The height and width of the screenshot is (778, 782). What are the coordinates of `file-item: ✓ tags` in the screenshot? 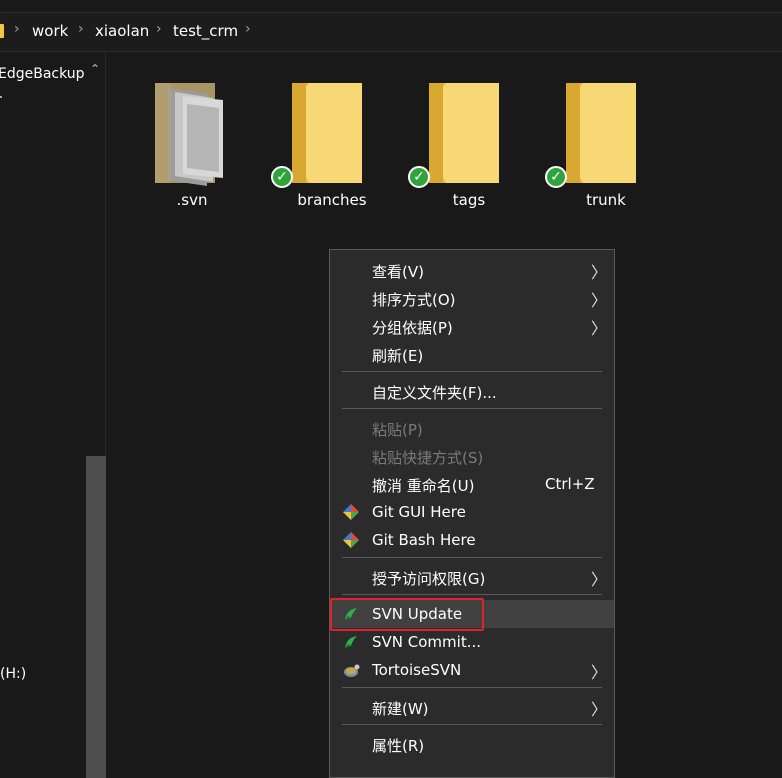 It's located at (466, 138).